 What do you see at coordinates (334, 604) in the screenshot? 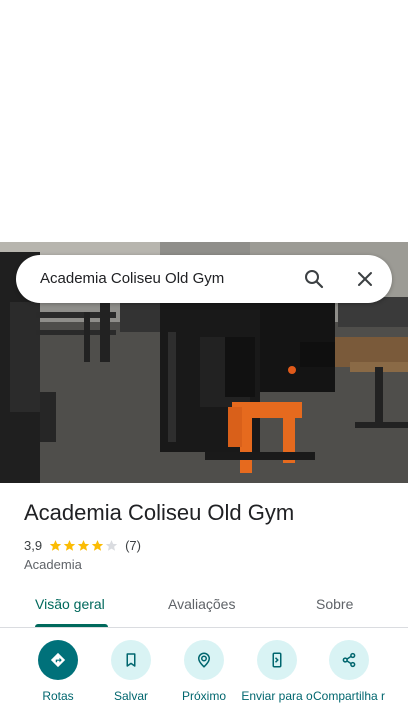
I see `tab-about: Sobre` at bounding box center [334, 604].